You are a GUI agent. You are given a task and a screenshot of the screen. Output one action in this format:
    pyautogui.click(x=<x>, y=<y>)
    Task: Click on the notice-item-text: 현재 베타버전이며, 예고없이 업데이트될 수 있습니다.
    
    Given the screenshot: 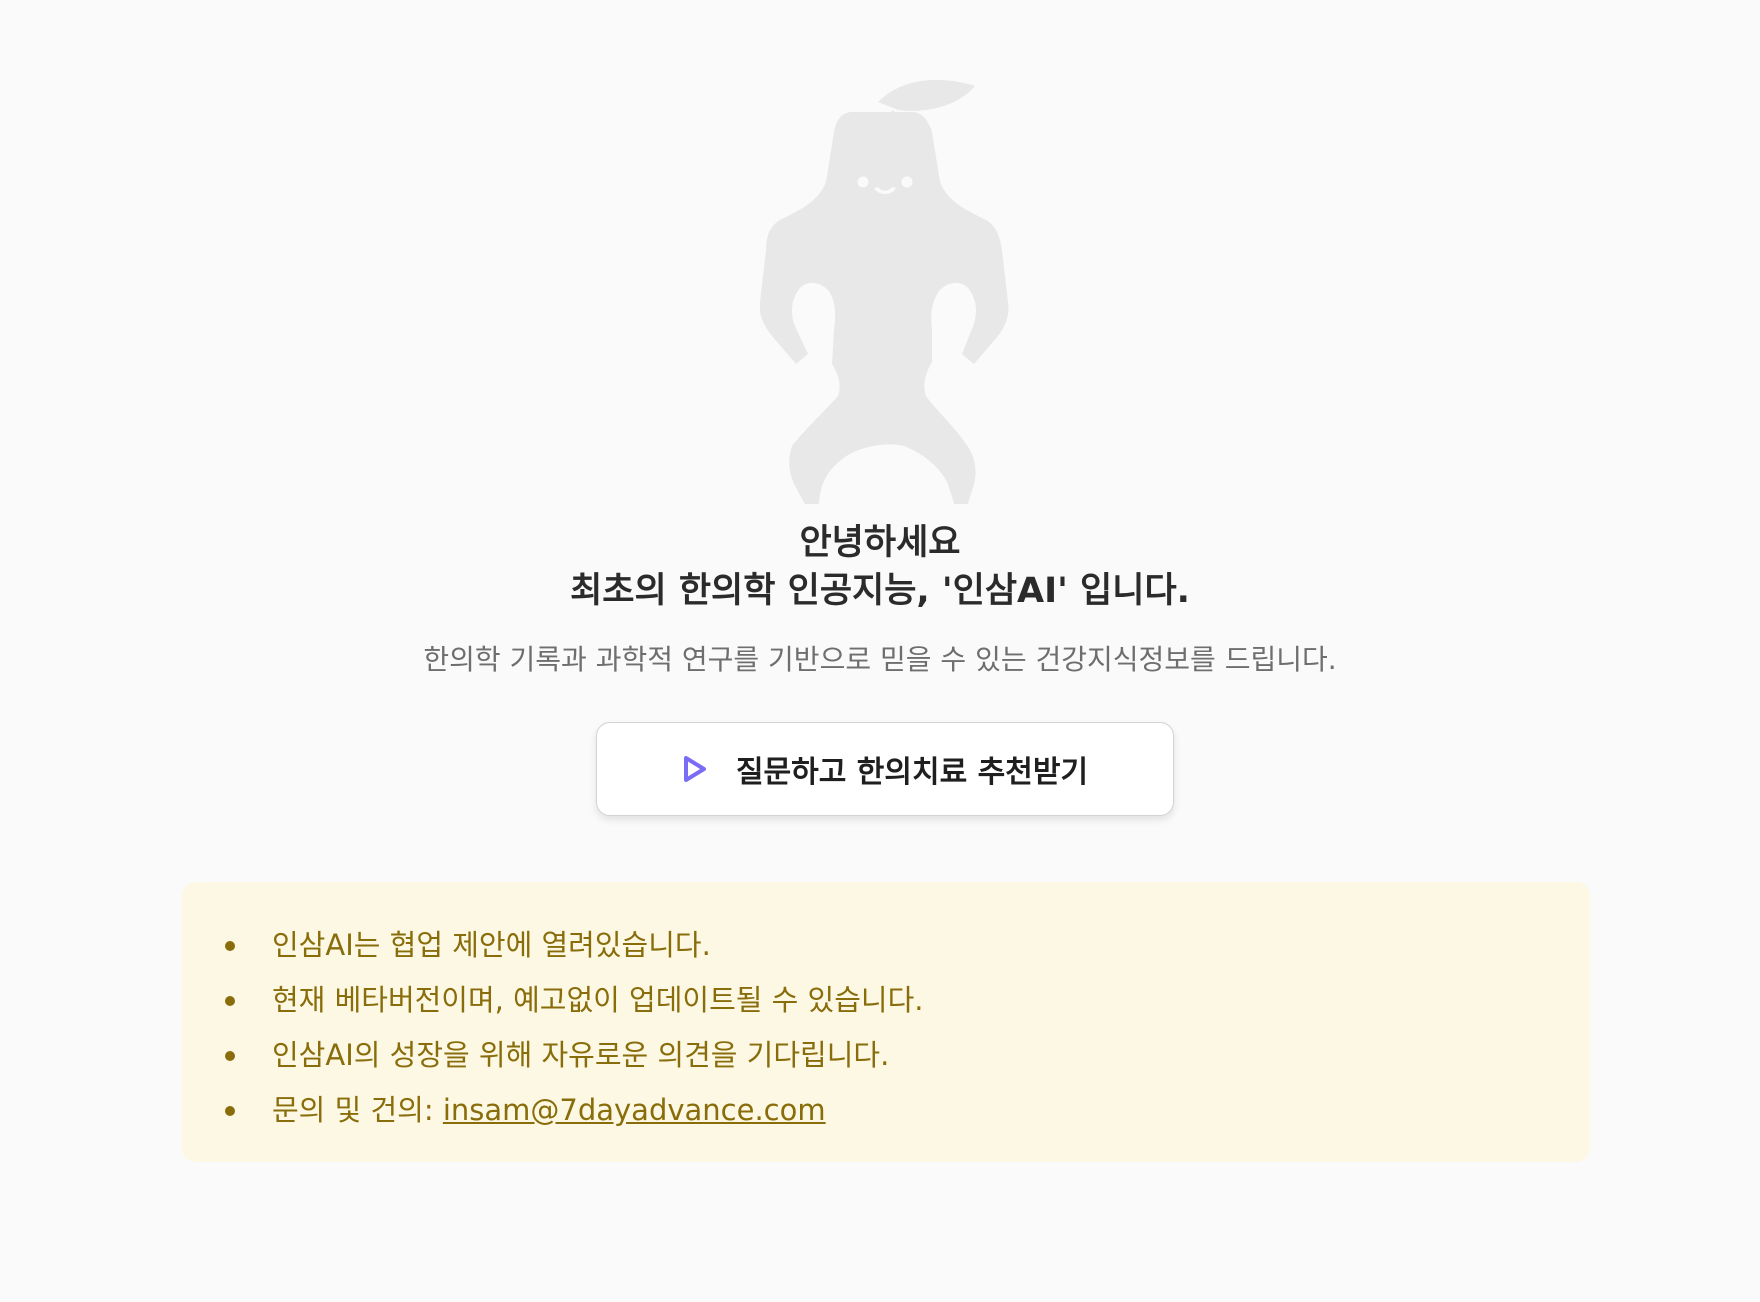 What is the action you would take?
    pyautogui.click(x=598, y=1000)
    